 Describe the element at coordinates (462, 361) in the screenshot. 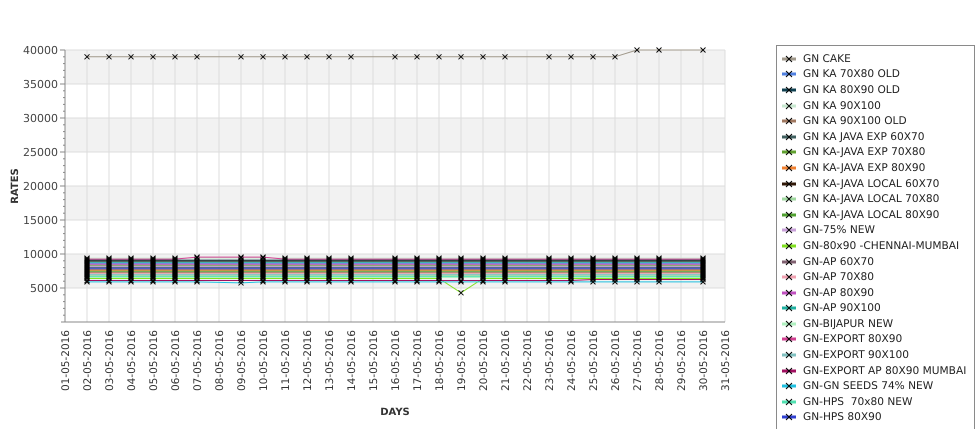

I see `axis-tick-label: 19-05-2016` at that location.